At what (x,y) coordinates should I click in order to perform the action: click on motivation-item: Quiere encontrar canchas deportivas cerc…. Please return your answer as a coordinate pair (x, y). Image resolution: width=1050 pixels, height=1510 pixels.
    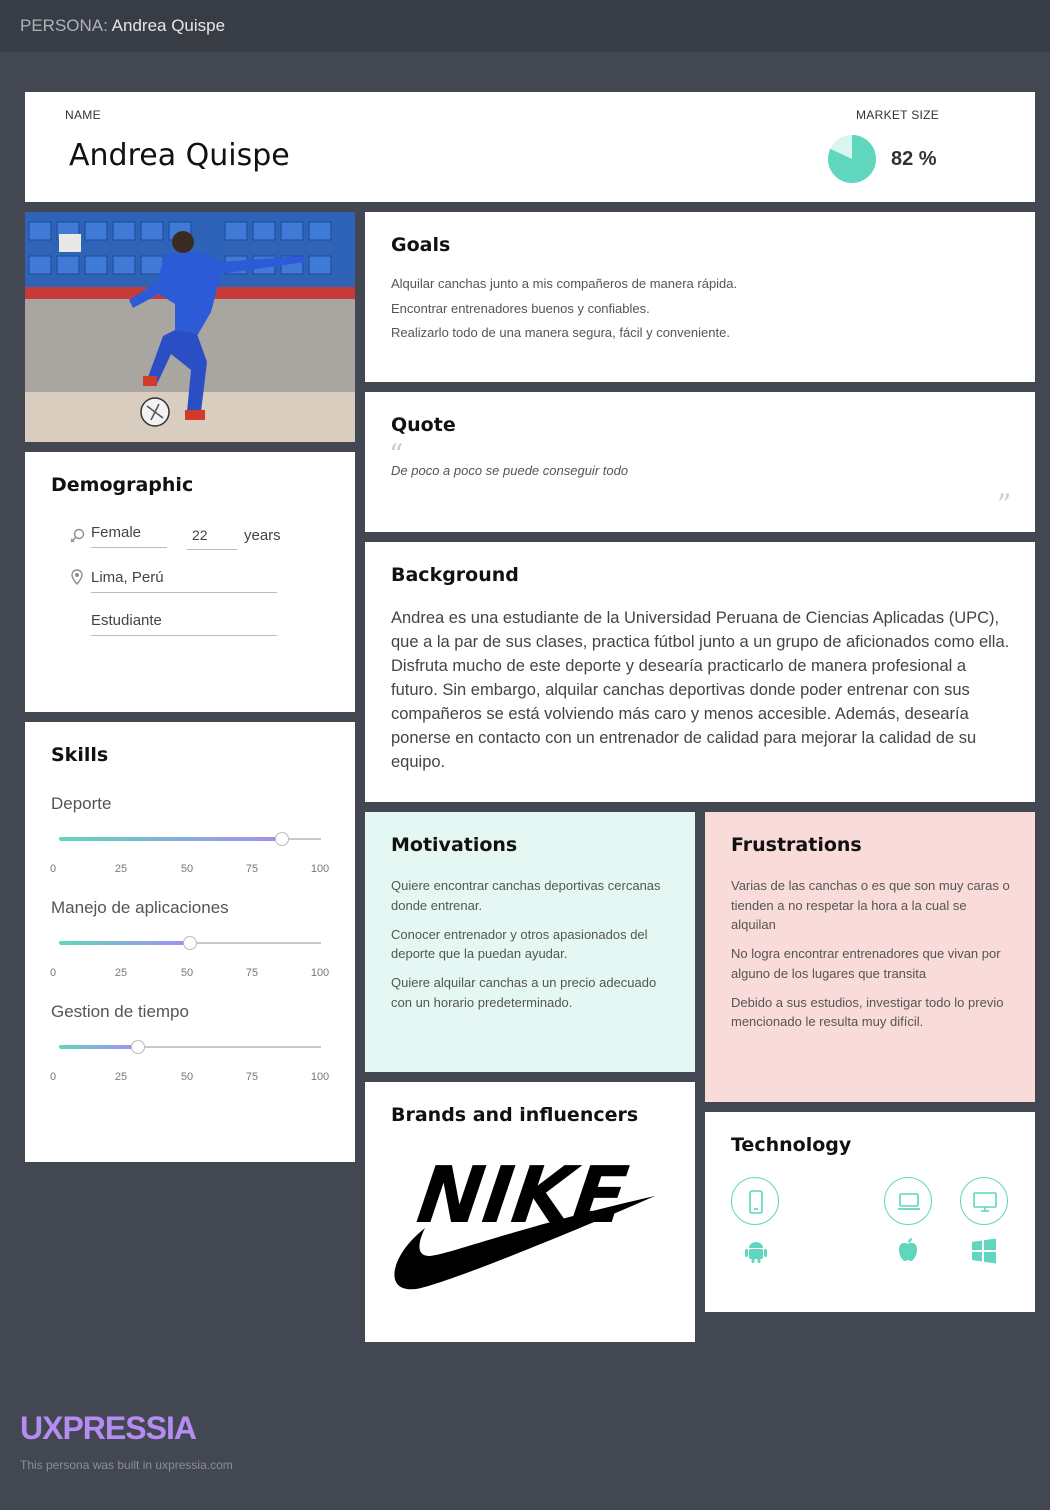
    Looking at the image, I should click on (531, 895).